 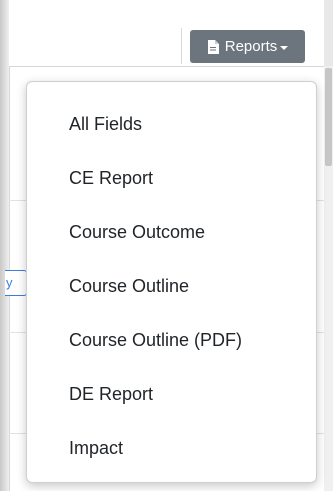 I want to click on chevron-down-icon, so click(x=284, y=47).